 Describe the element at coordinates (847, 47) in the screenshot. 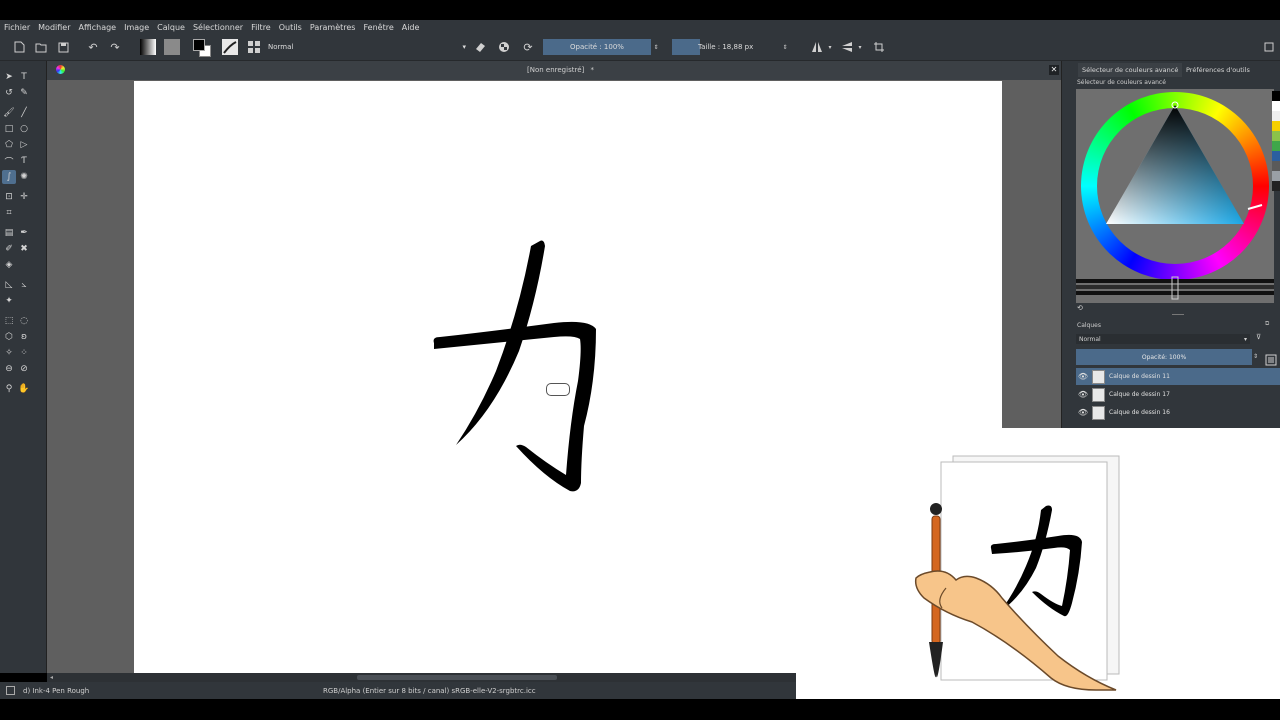

I see `mirror-v-icon` at that location.